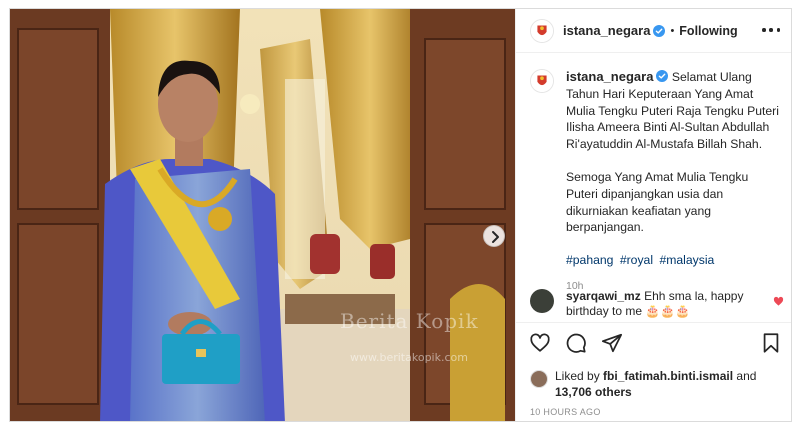 The width and height of the screenshot is (800, 430). Describe the element at coordinates (746, 376) in the screenshot. I see `likes-and: and` at that location.